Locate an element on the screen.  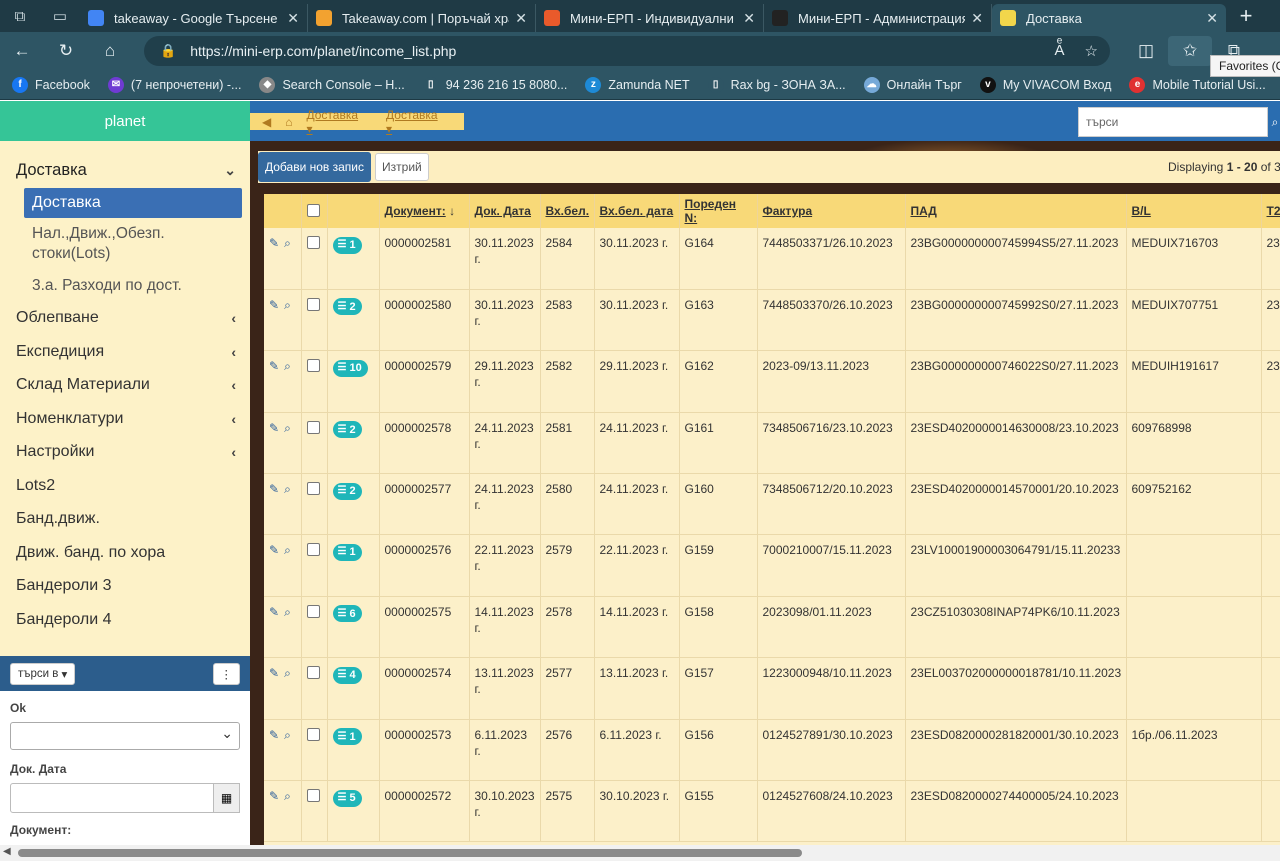
home-breadcrumb-icon: ⌂ is located at coordinates (288, 122).